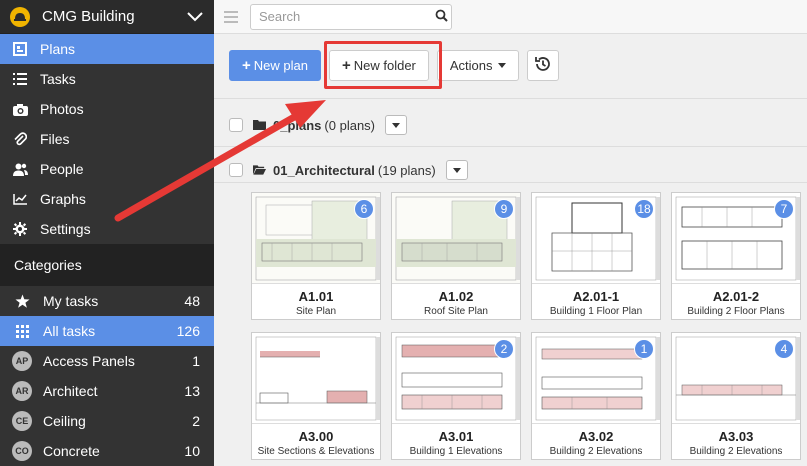 The height and width of the screenshot is (466, 807). Describe the element at coordinates (504, 209) in the screenshot. I see `task-count-badge: 9` at that location.